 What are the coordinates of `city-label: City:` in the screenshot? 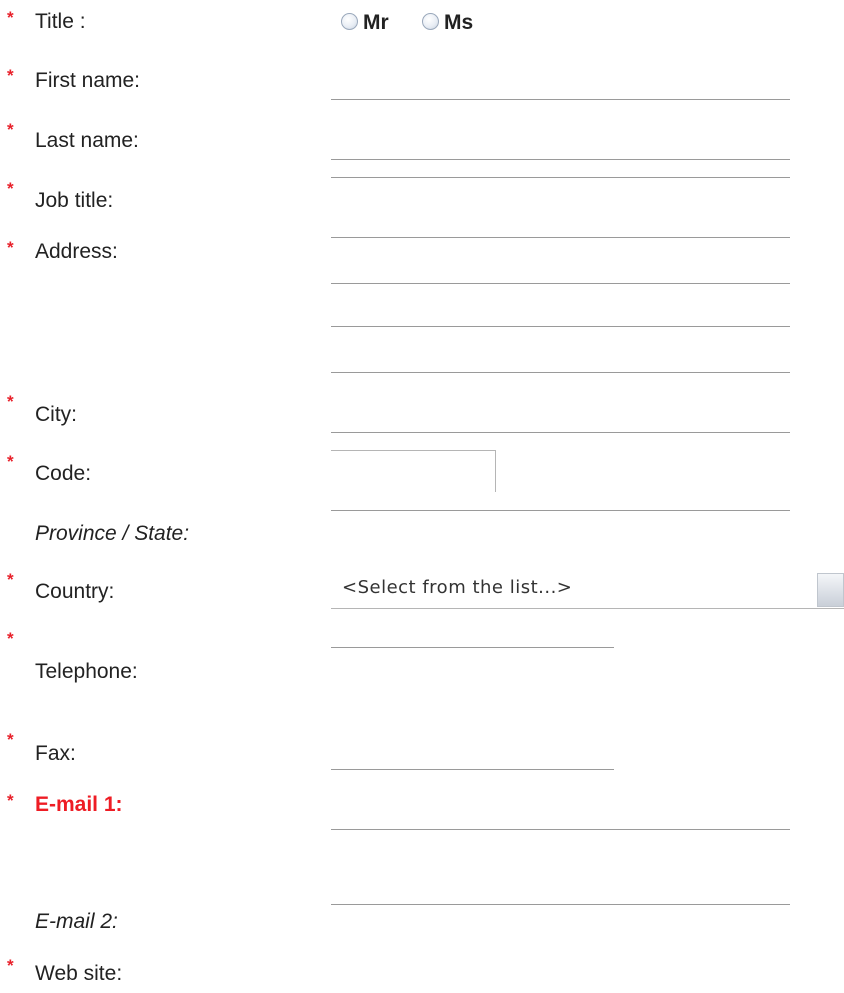 It's located at (56, 414).